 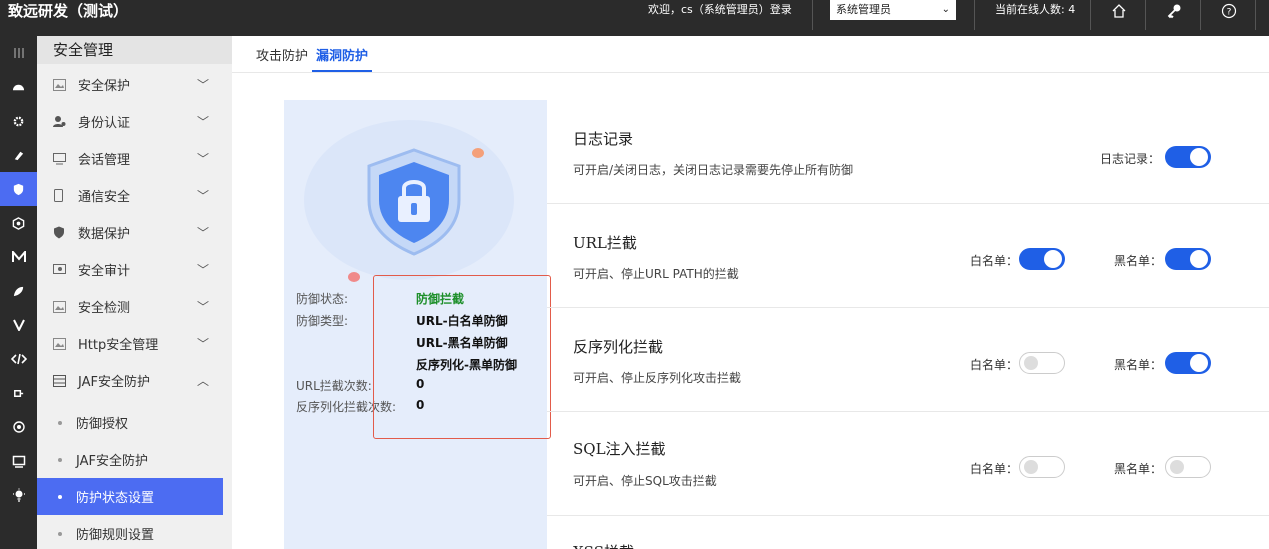 I want to click on settings-icon, so click(x=18, y=121).